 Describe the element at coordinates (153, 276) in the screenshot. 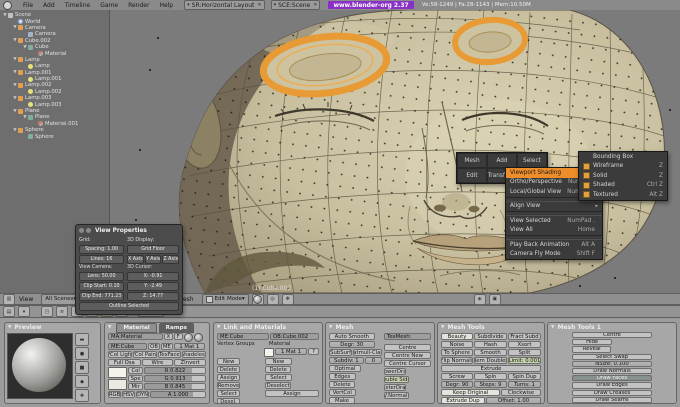

I see `cursor-x-field: X: -0.91` at that location.